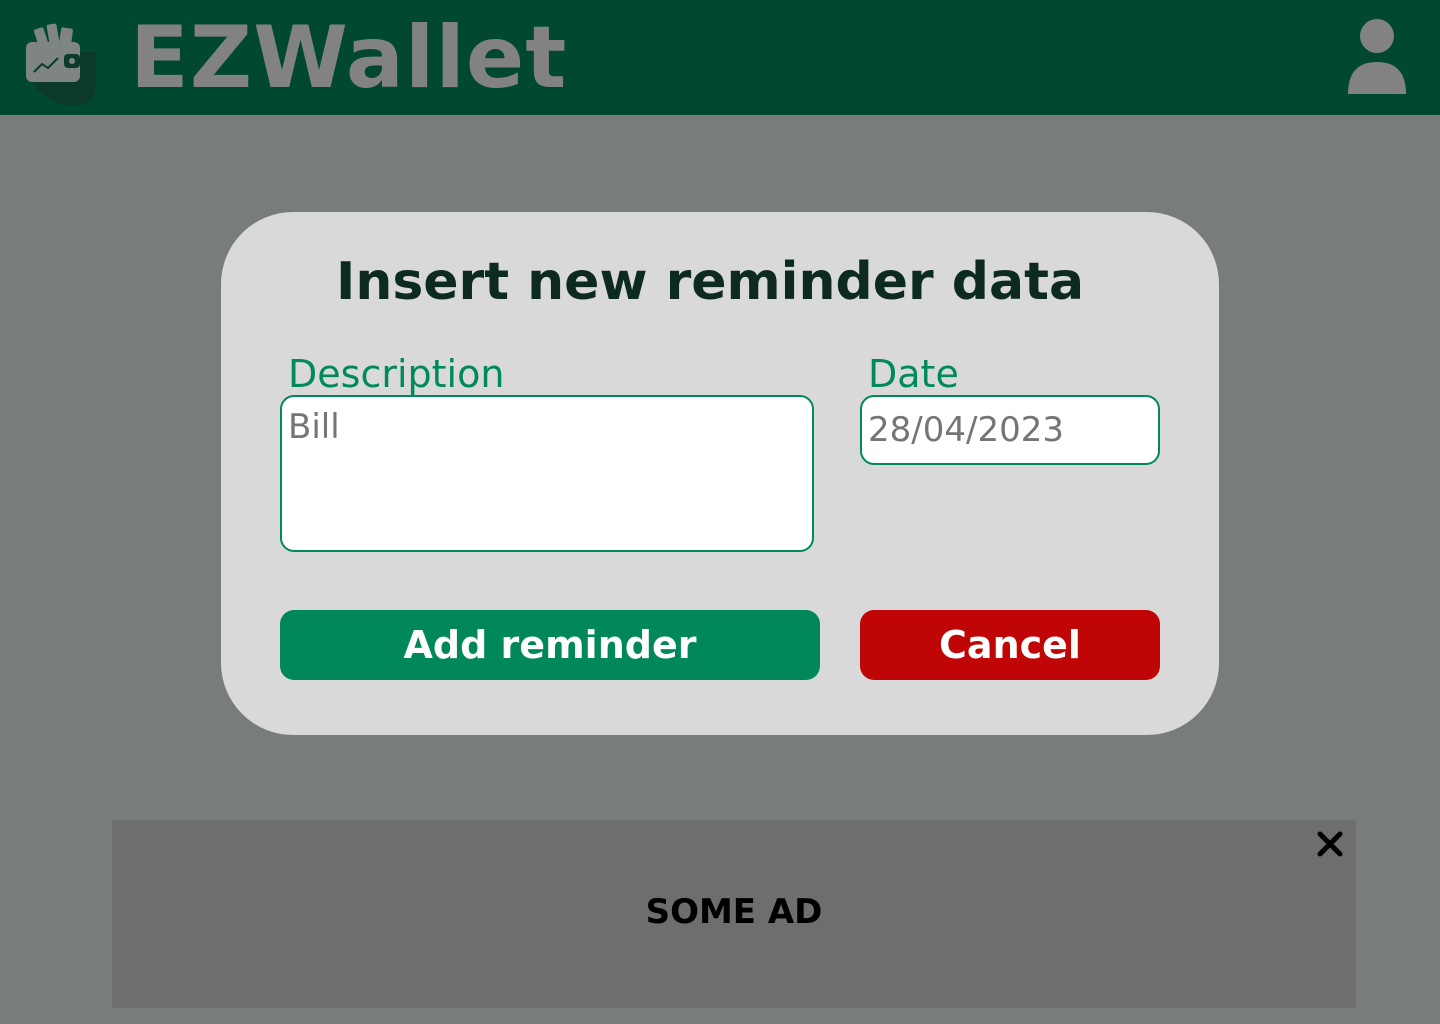 The height and width of the screenshot is (1024, 1440). What do you see at coordinates (720, 57) in the screenshot?
I see `top-bar: EZWallet` at bounding box center [720, 57].